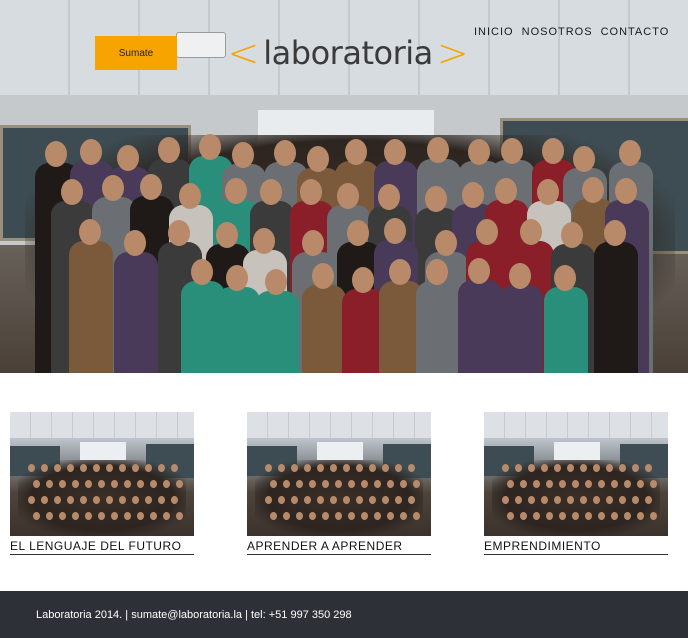  I want to click on nav-inicio: INICIO, so click(494, 32).